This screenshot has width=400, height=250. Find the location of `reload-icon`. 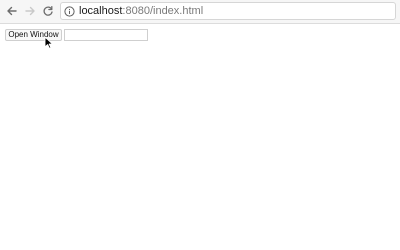

reload-icon is located at coordinates (48, 10).